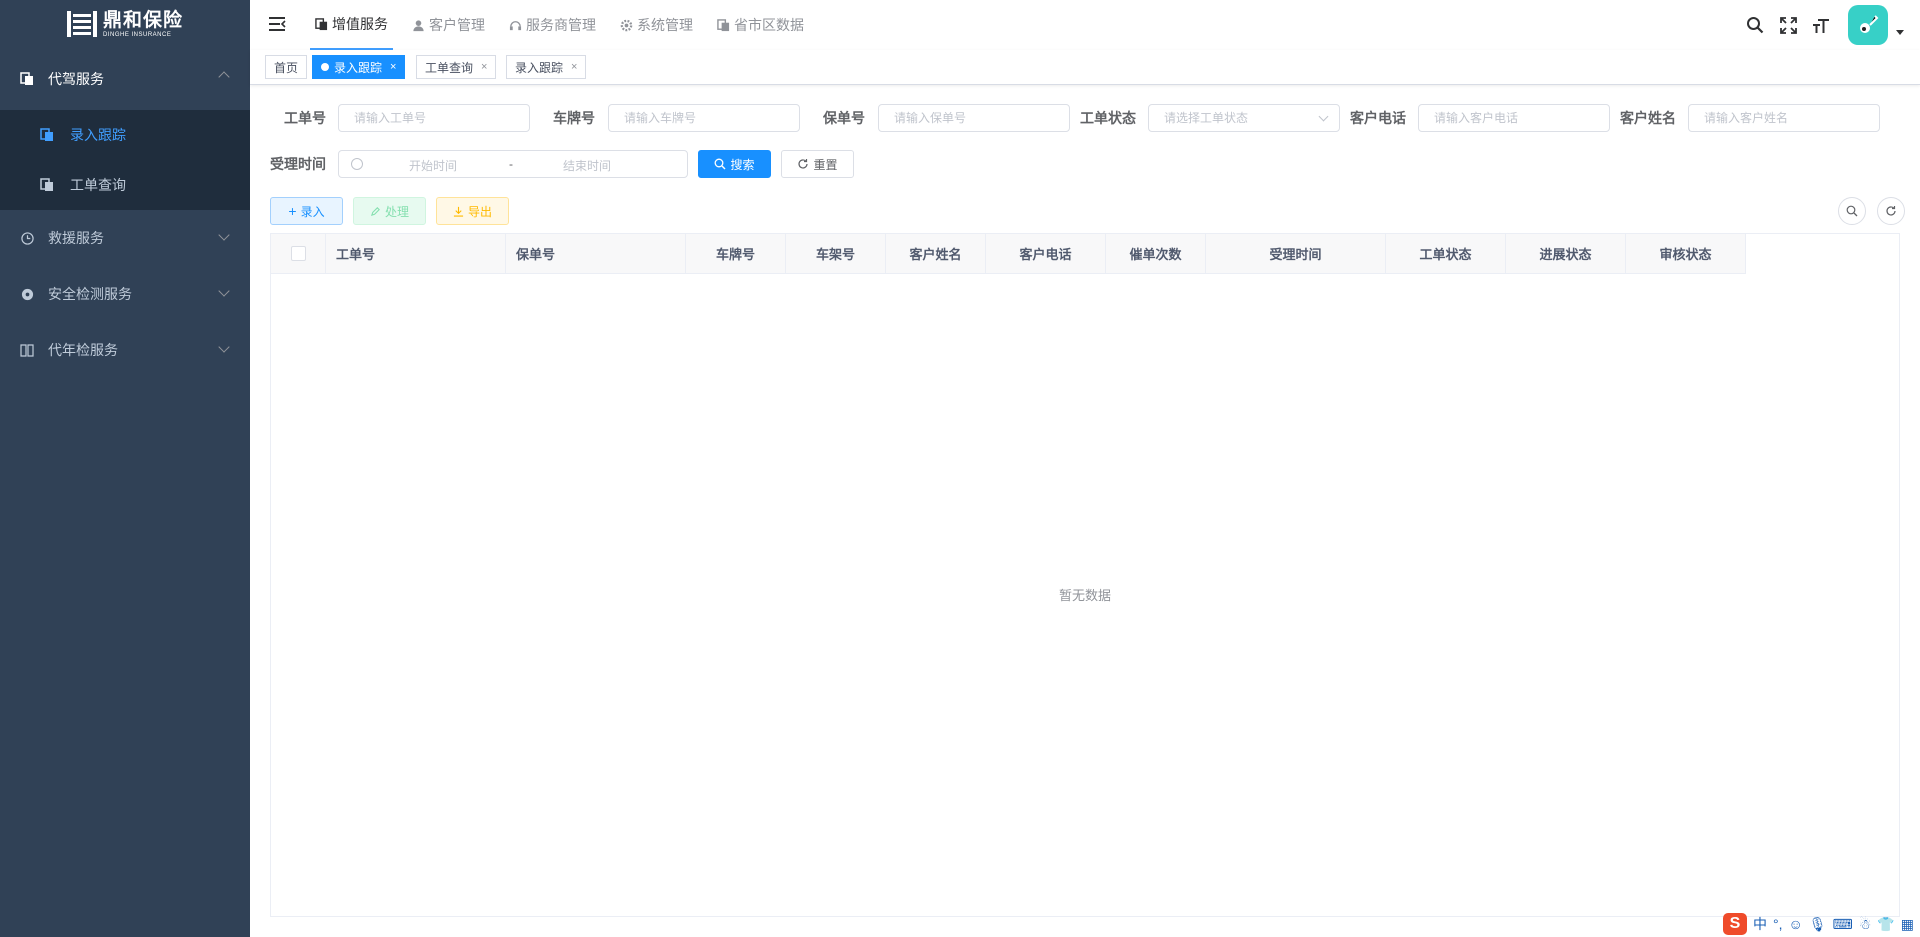 The width and height of the screenshot is (1920, 937). I want to click on tag-label: 工单查询, so click(449, 67).